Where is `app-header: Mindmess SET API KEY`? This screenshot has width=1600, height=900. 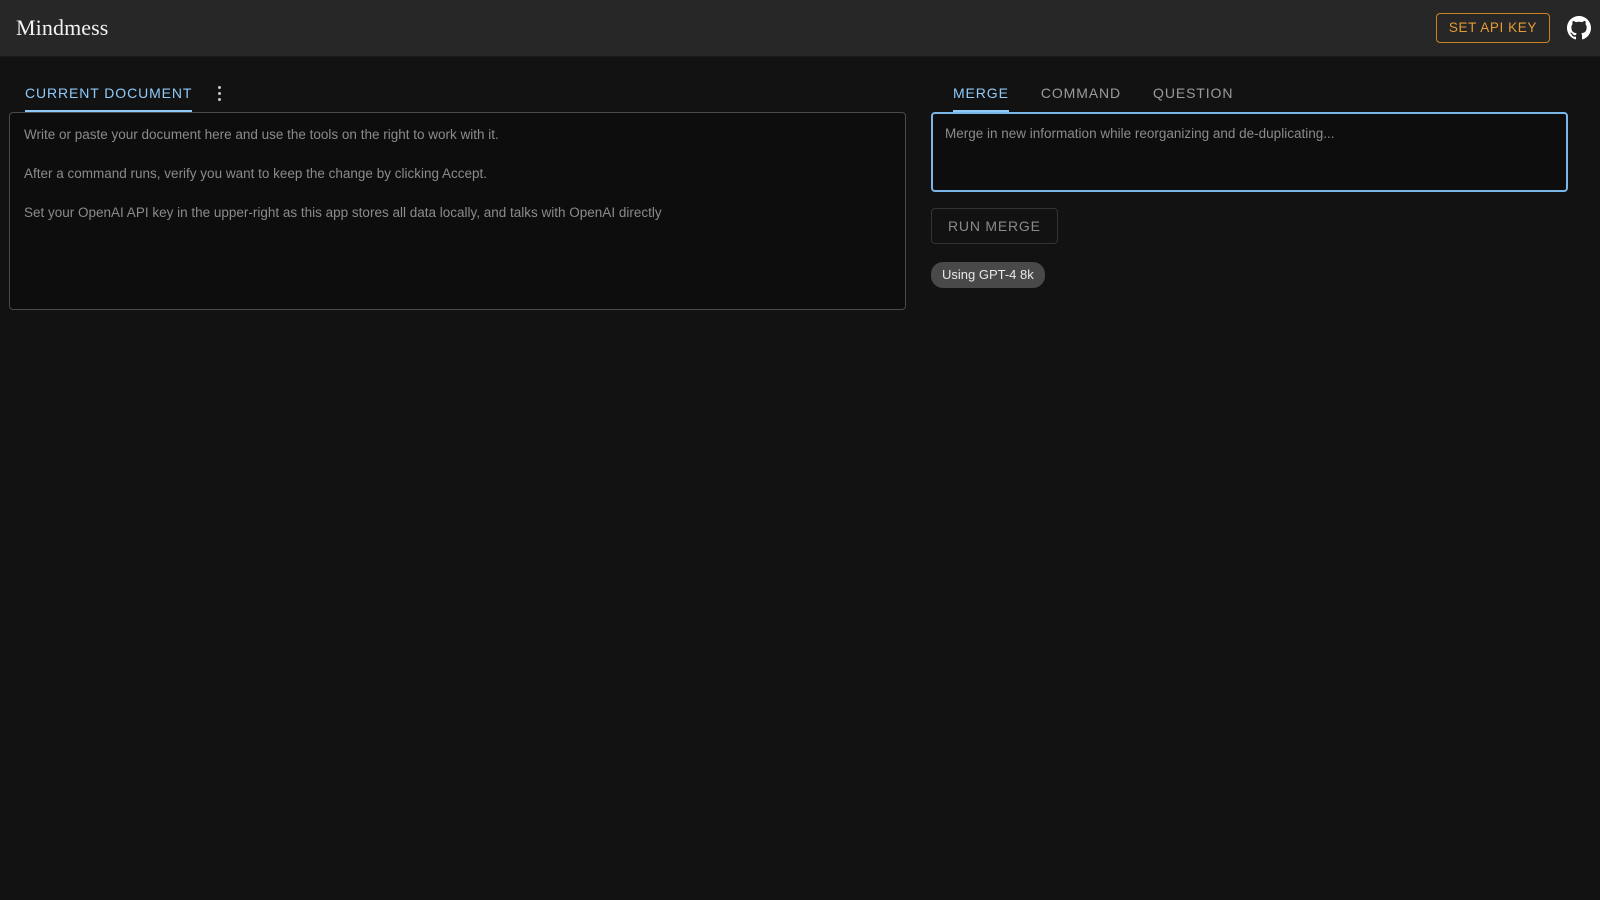 app-header: Mindmess SET API KEY is located at coordinates (800, 28).